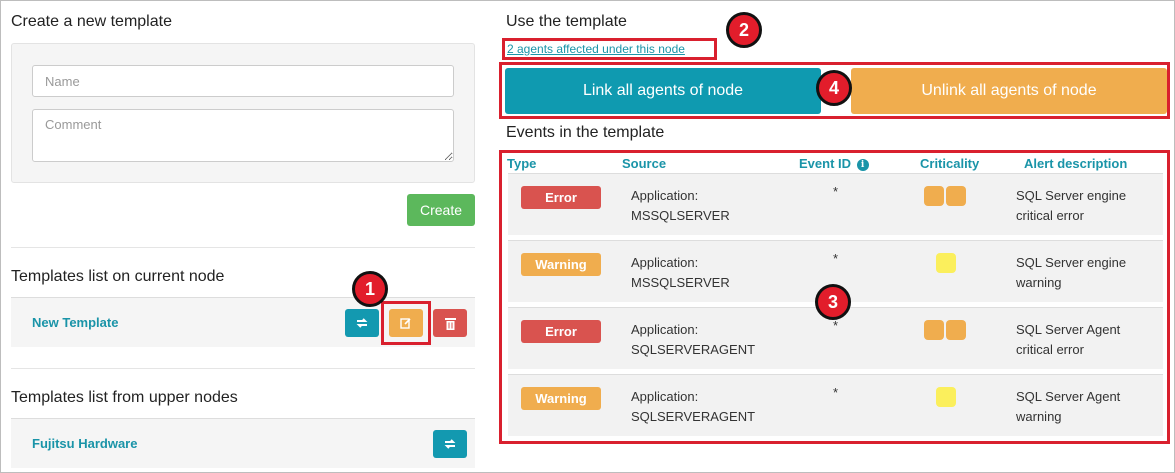 The height and width of the screenshot is (473, 1175). I want to click on callout-badge-4: 4, so click(834, 88).